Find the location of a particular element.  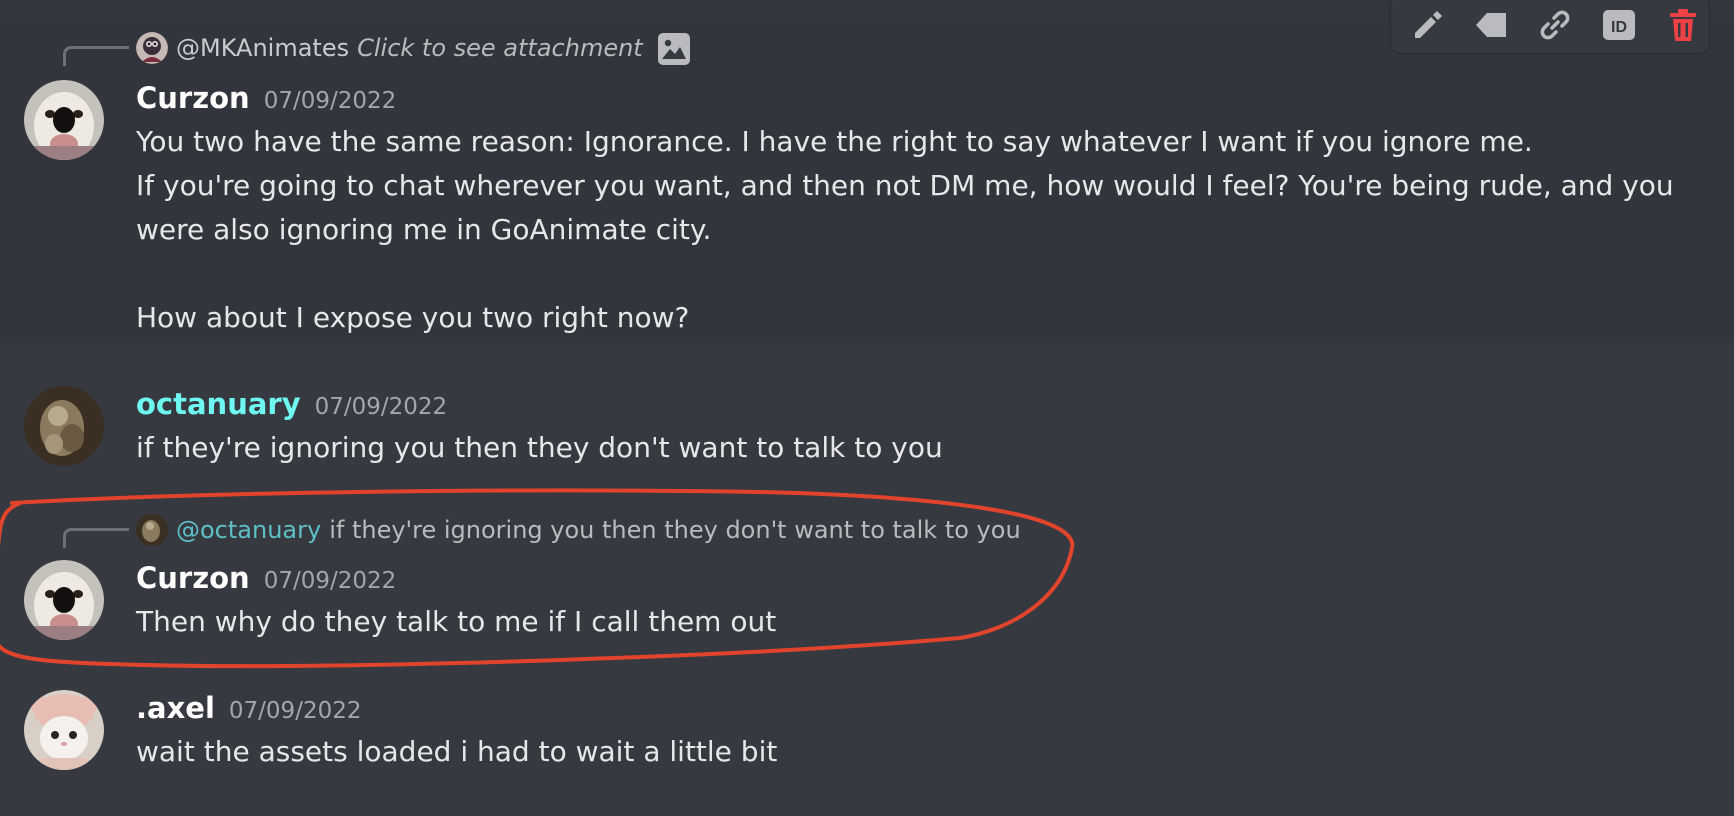

tag-icon is located at coordinates (1491, 25).